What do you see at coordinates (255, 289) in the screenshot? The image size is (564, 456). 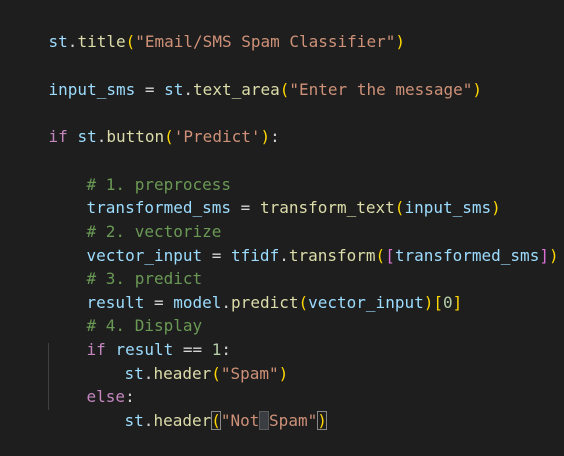 I see `code-line: result = model.predict(vector_input)[0]` at bounding box center [255, 289].